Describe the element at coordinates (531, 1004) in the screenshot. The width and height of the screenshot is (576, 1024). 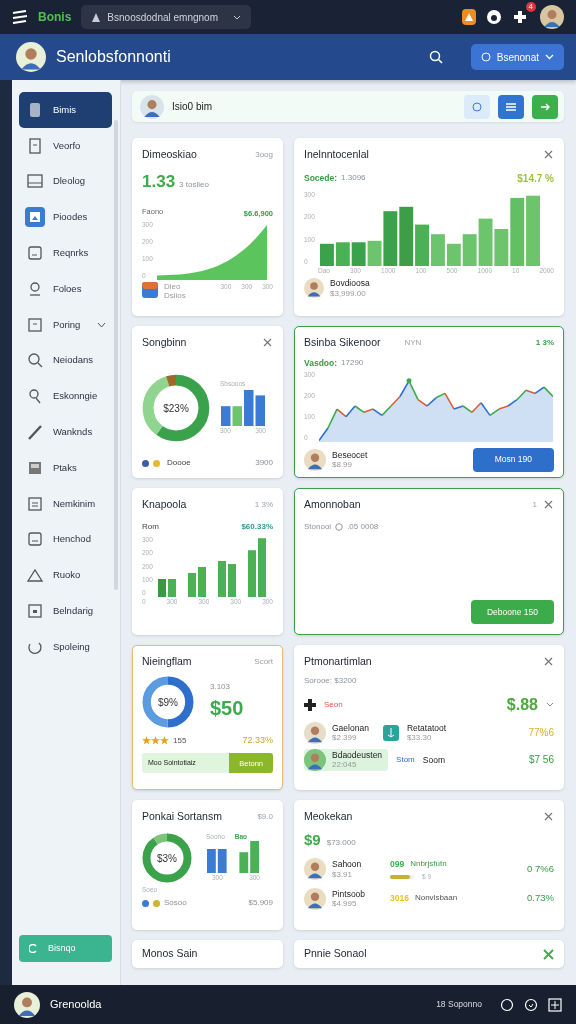
I see `check-icon` at that location.